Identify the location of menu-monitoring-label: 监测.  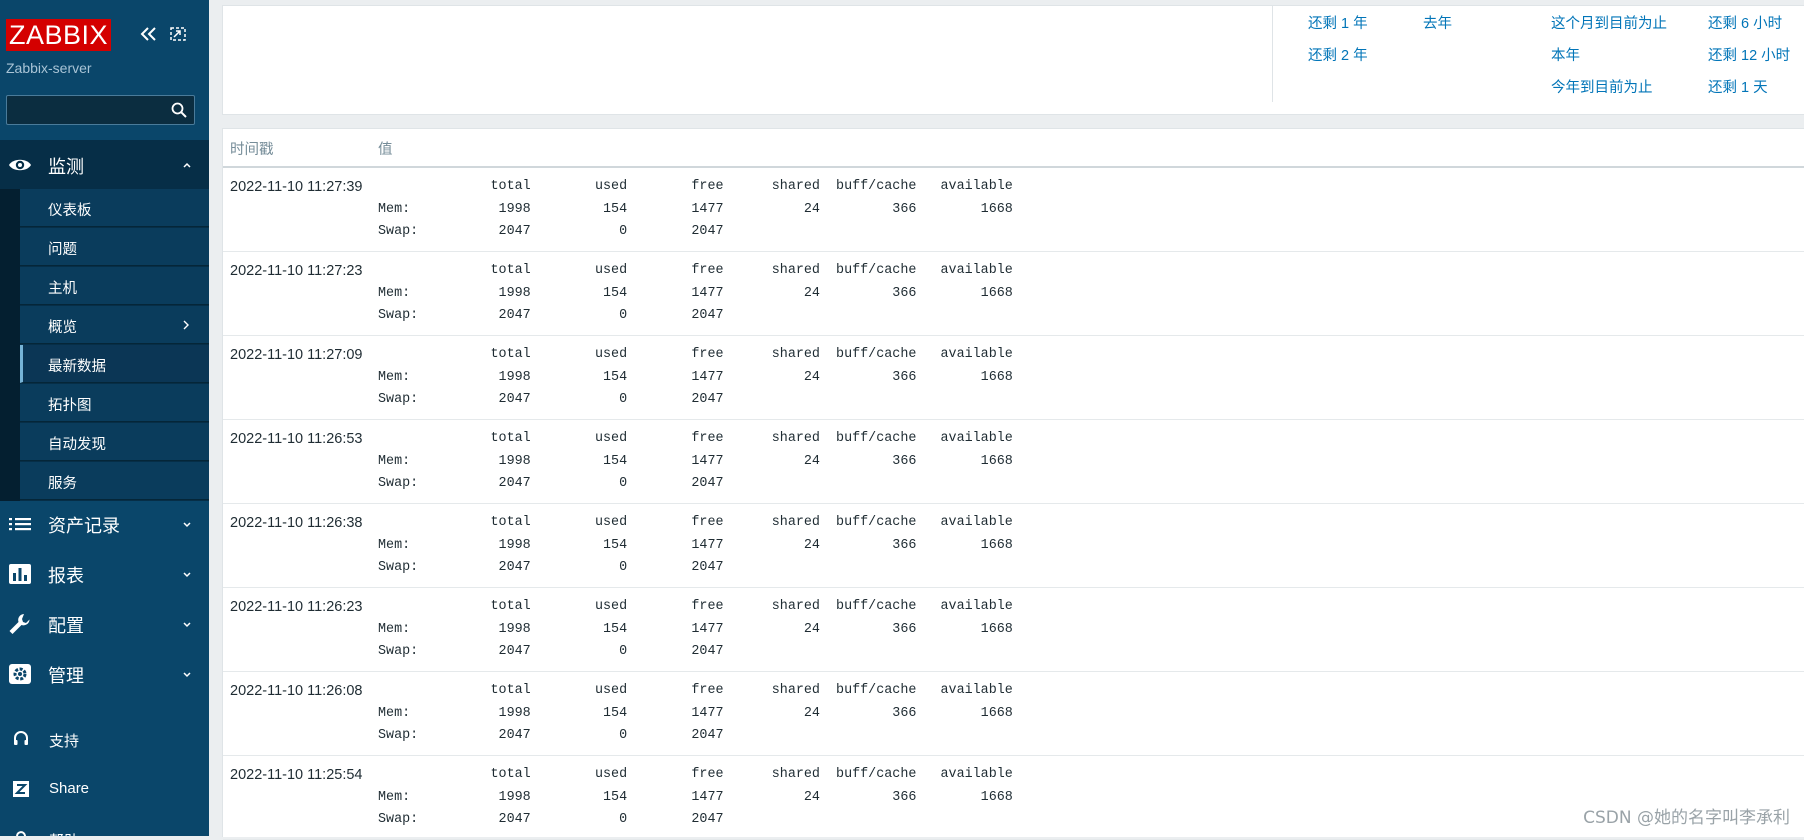
(66, 167).